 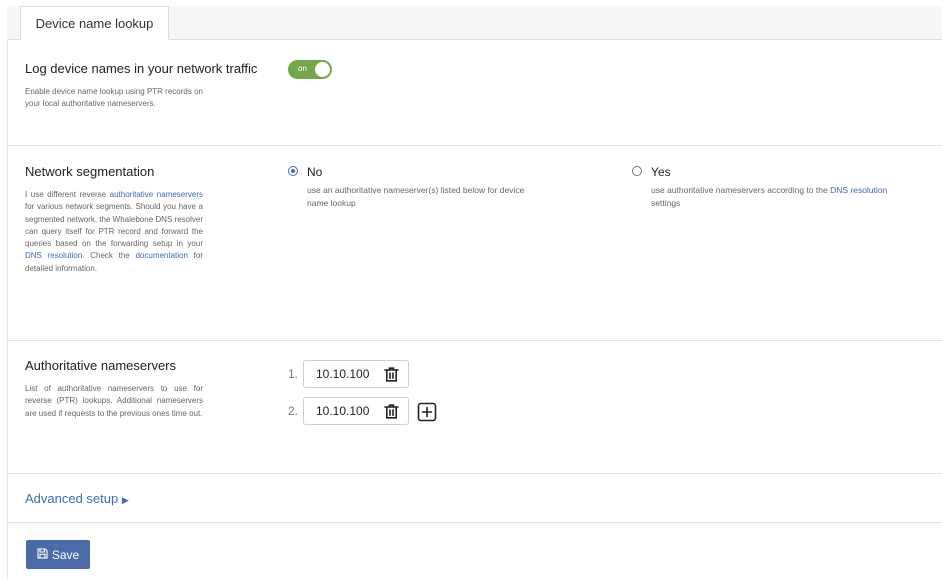 I want to click on log-section-title: Log device names in your network traffic, so click(x=141, y=68).